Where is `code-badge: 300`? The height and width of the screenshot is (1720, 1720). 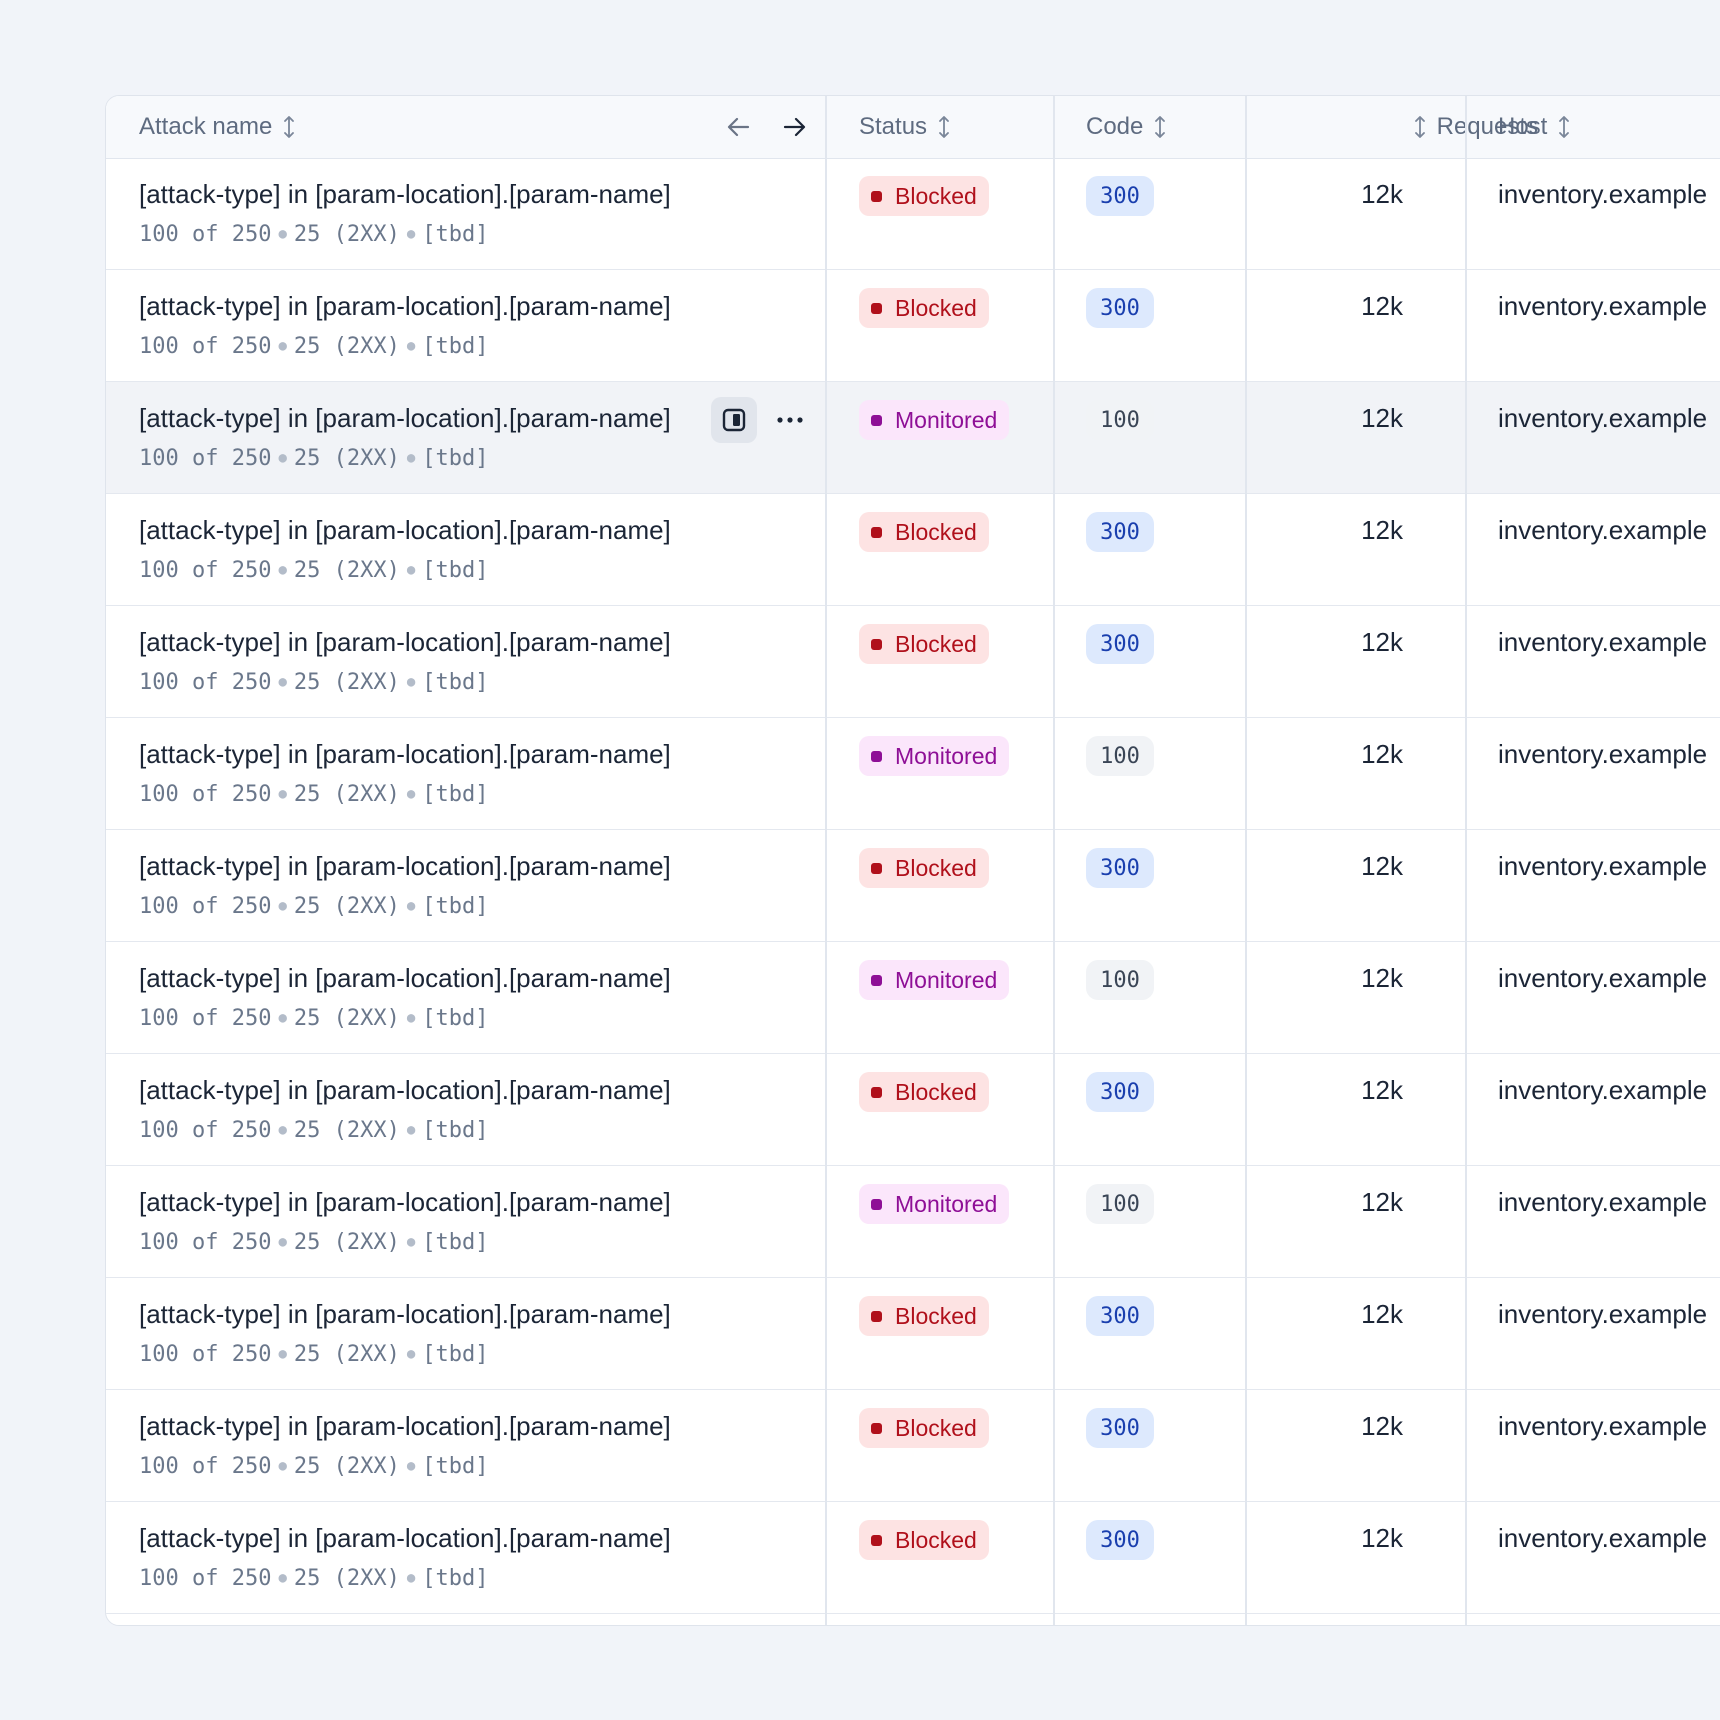 code-badge: 300 is located at coordinates (1120, 196).